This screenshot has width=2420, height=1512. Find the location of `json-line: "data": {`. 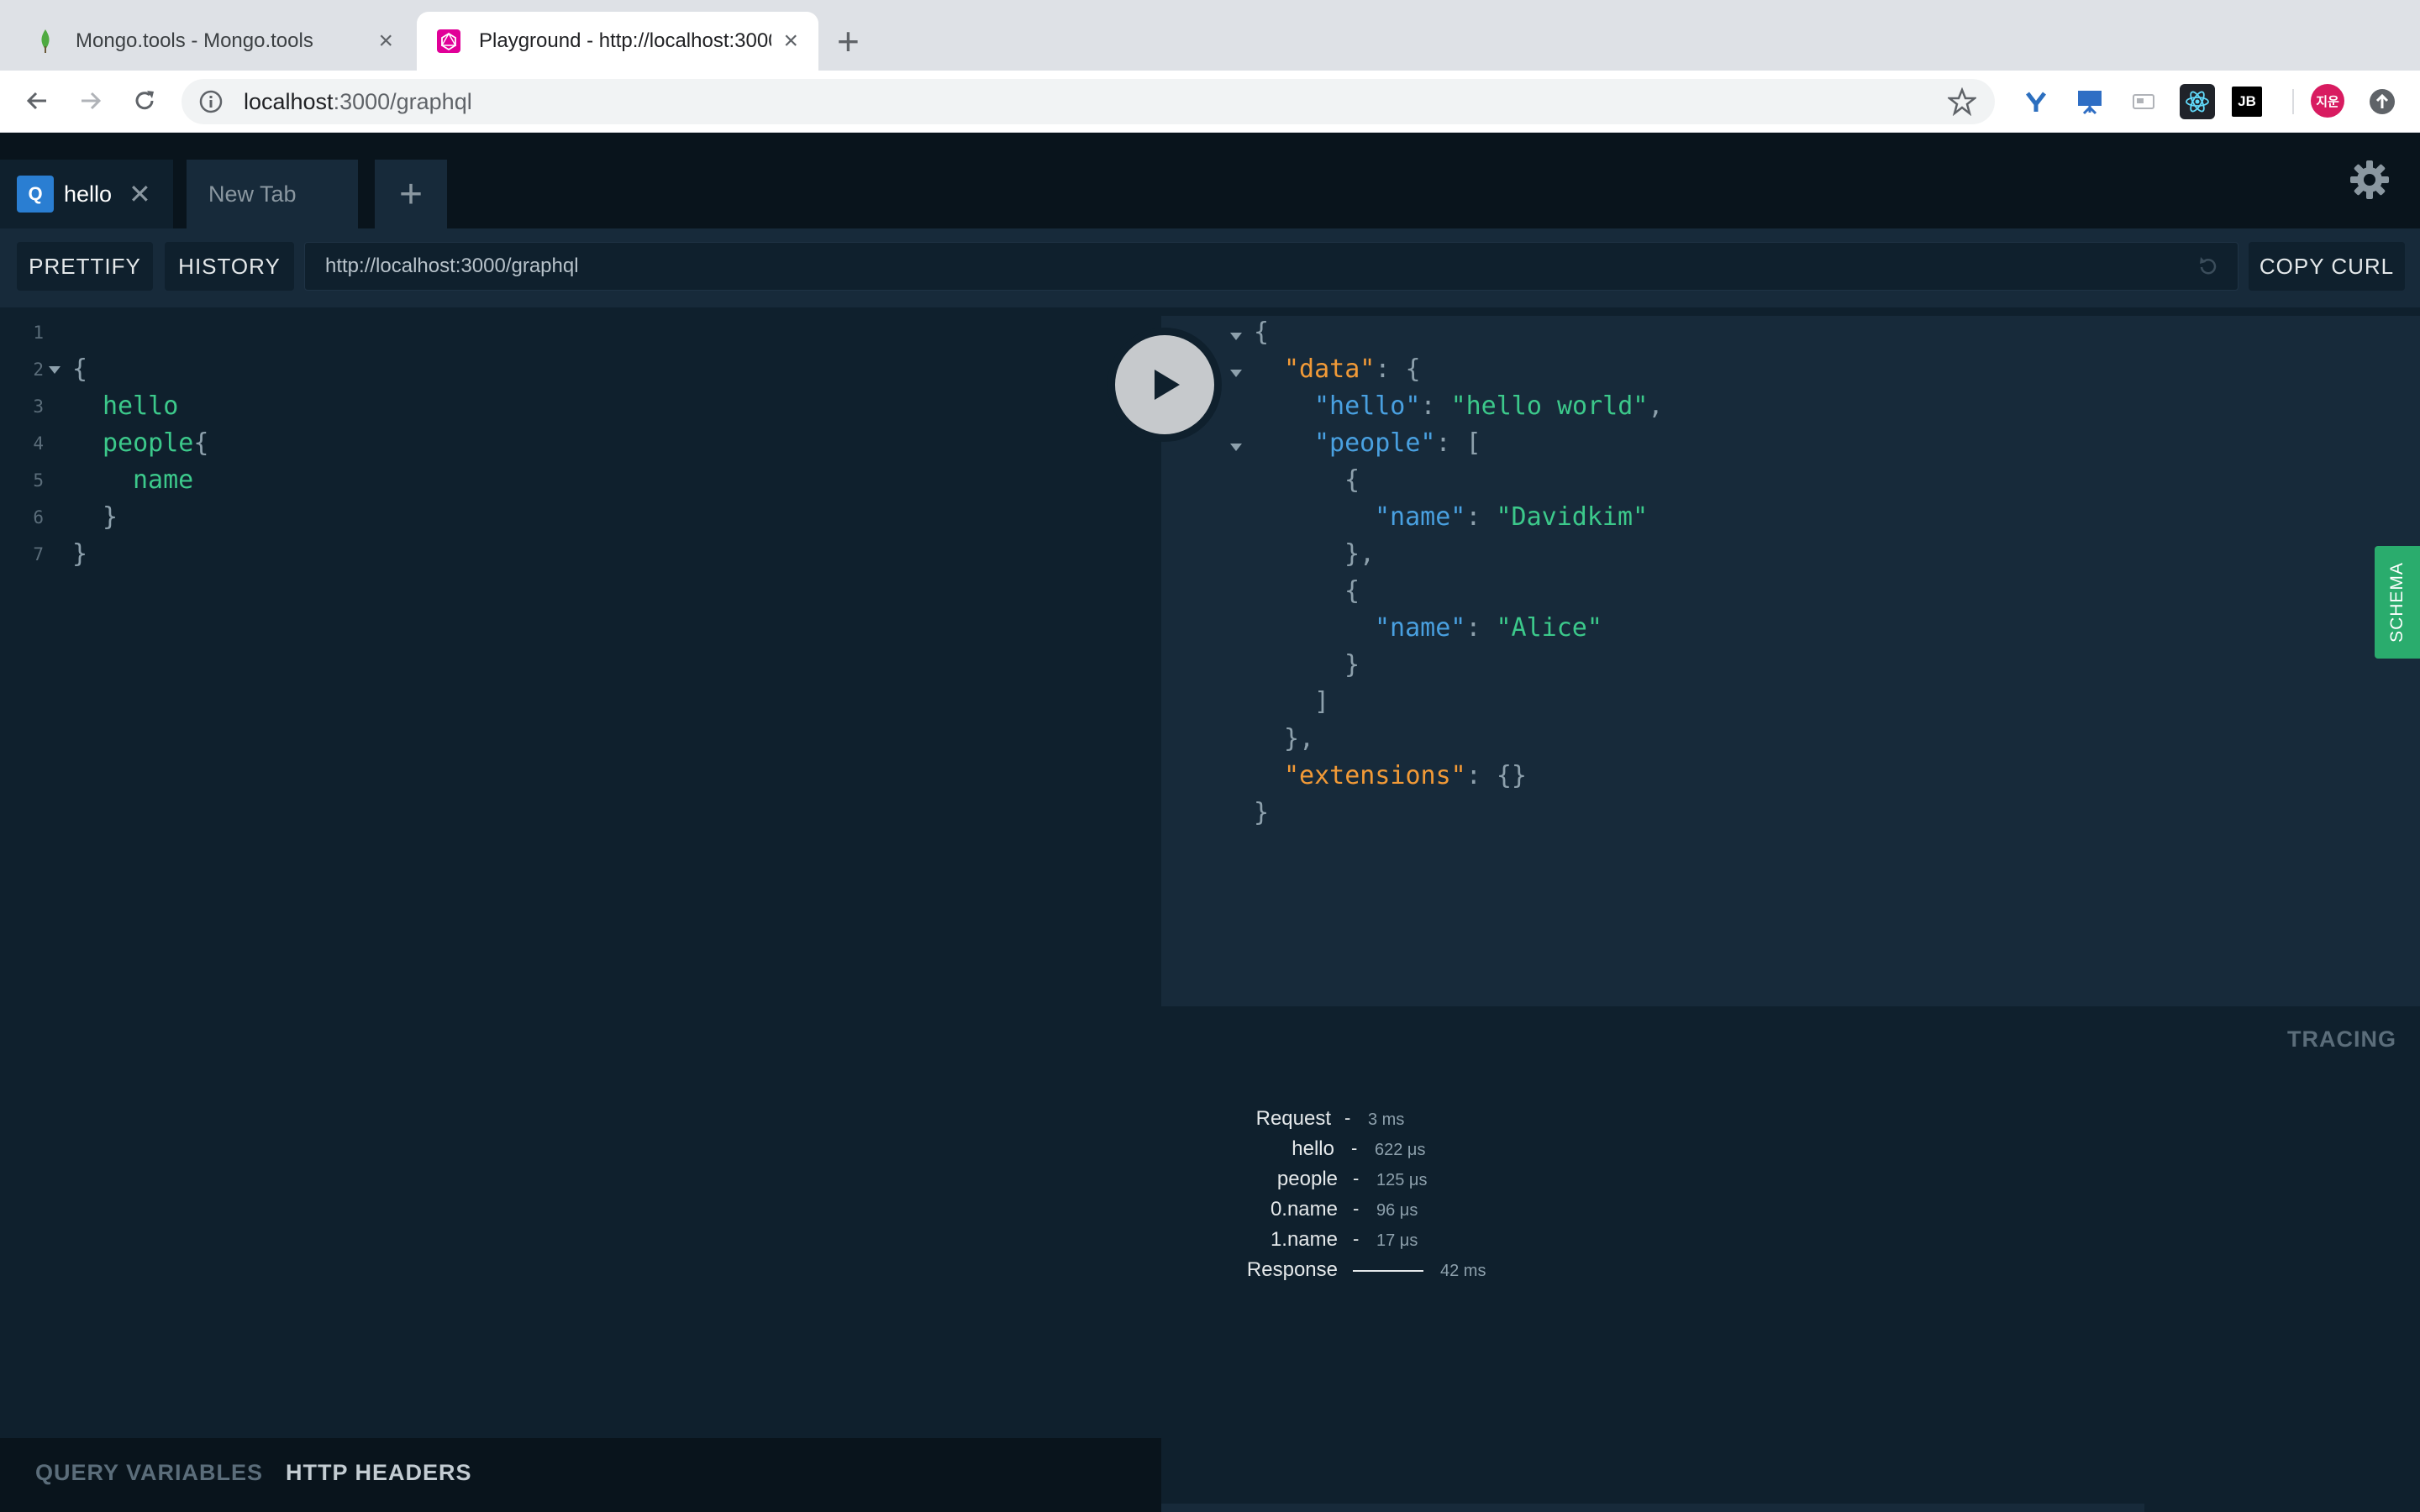

json-line: "data": { is located at coordinates (1352, 369).